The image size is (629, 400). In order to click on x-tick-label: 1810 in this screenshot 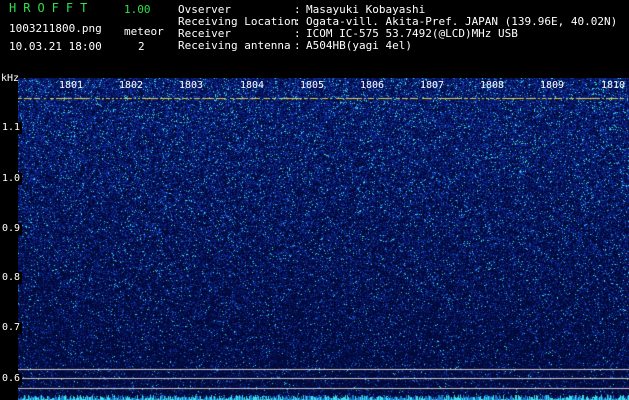, I will do `click(613, 85)`.